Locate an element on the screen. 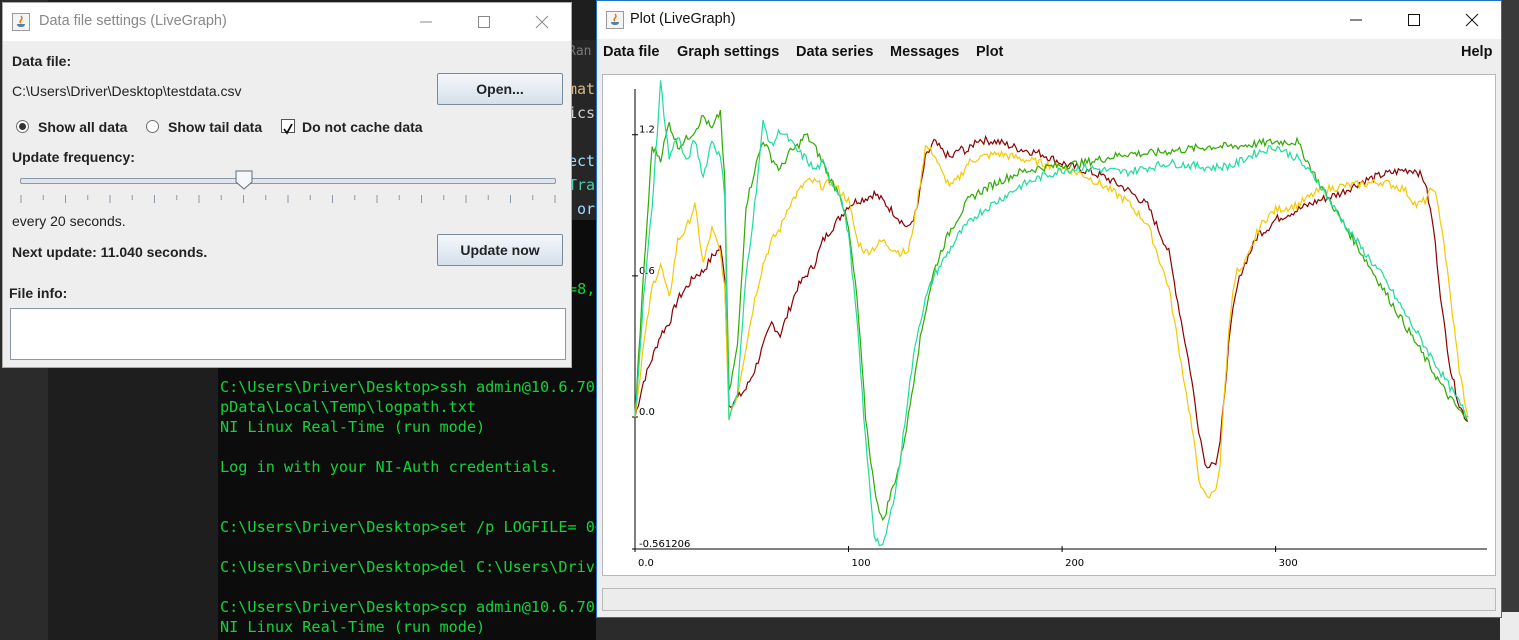  x-tick-label: 100 is located at coordinates (861, 563).